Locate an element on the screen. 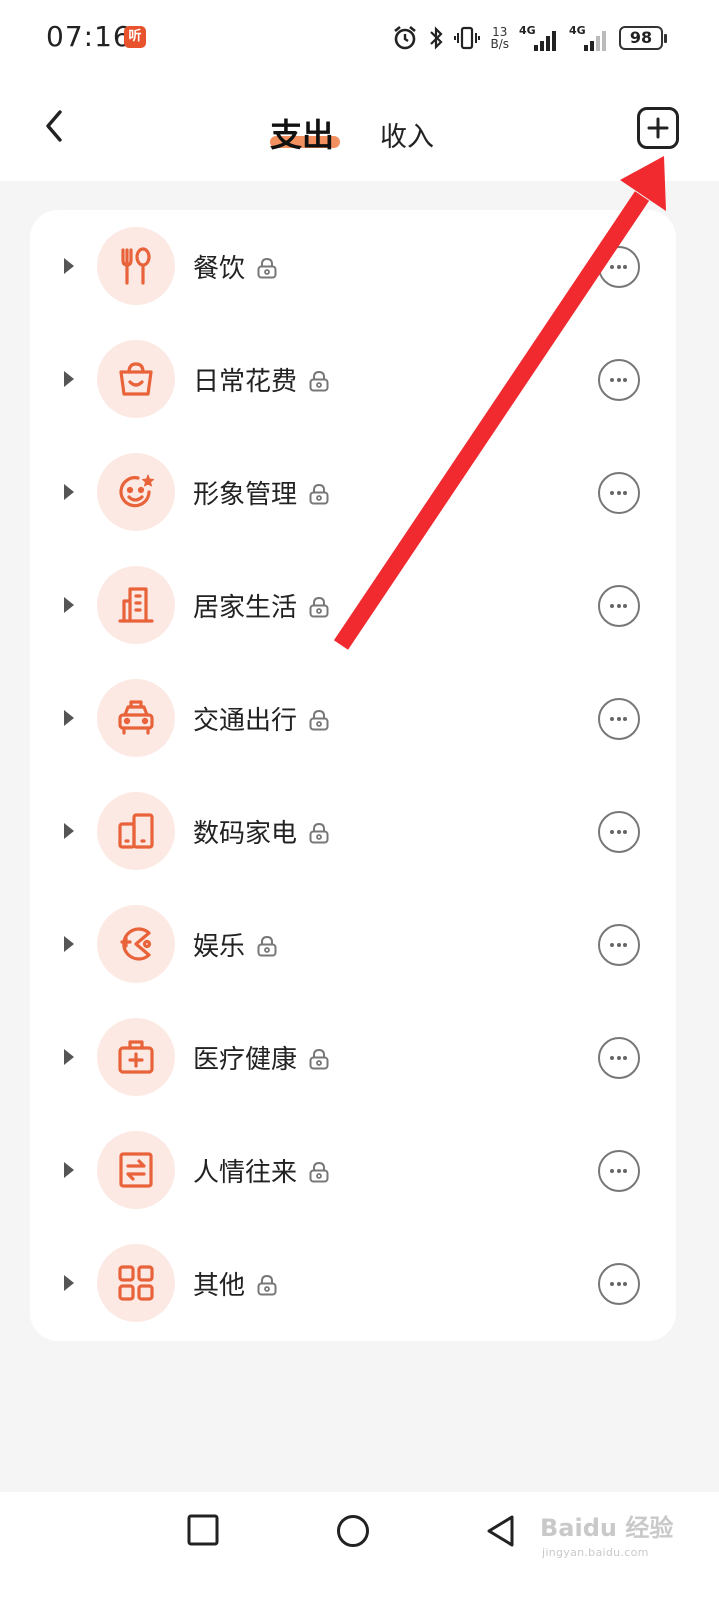  category-row: 餐饮 is located at coordinates (353, 266).